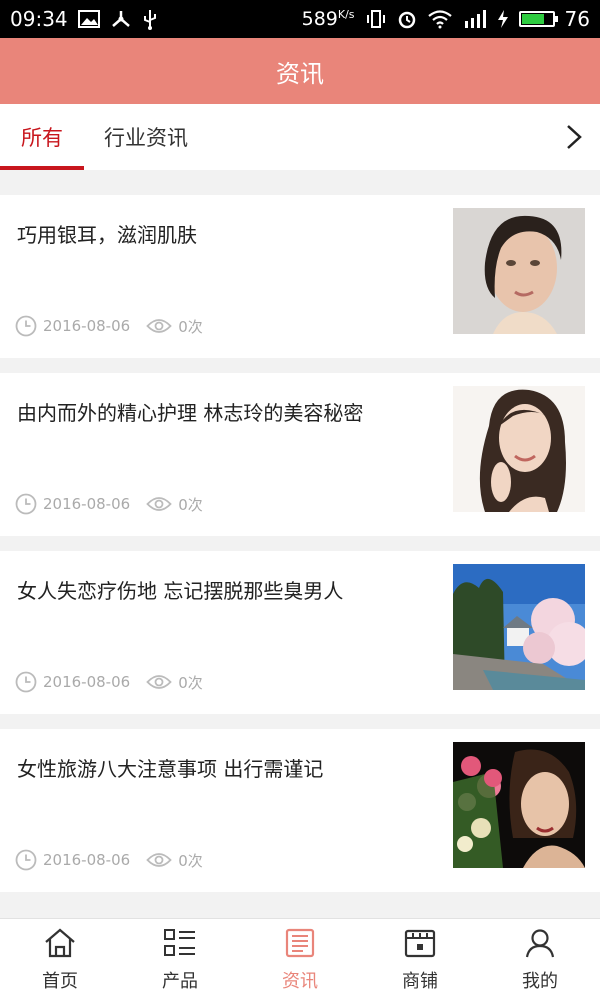  I want to click on clock: 09:34, so click(39, 19).